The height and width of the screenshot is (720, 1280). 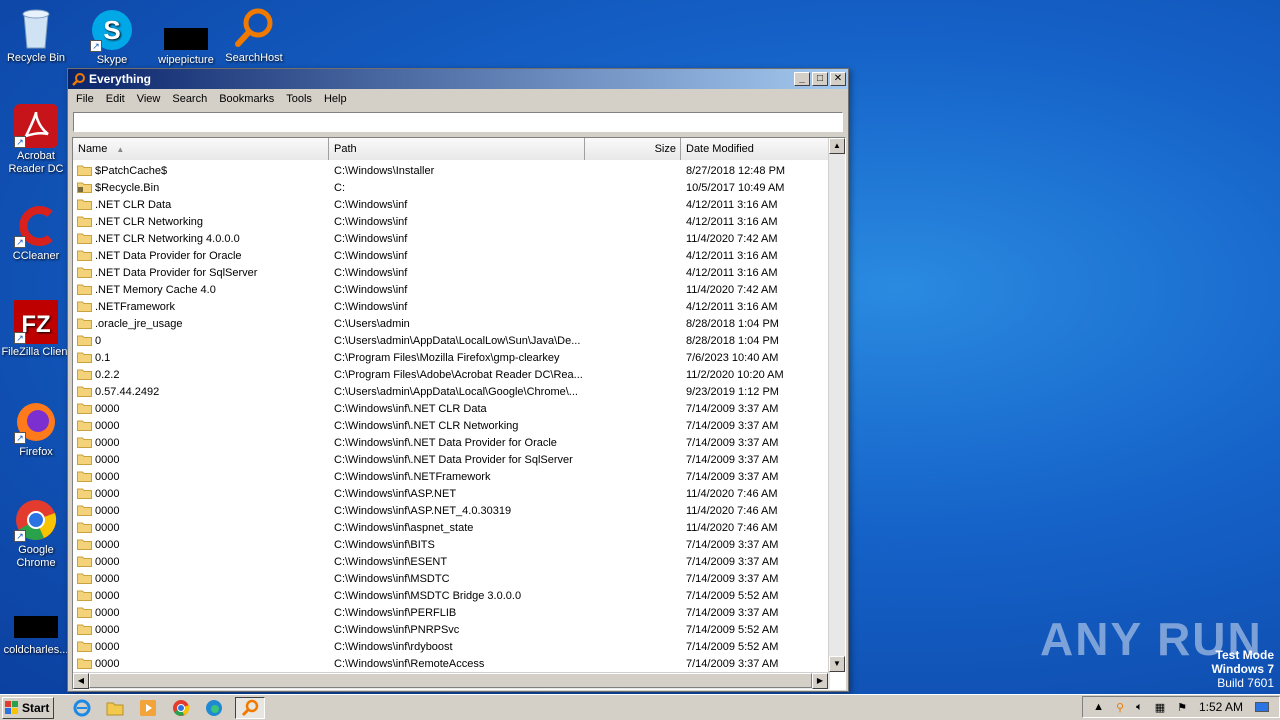 I want to click on network-icon: ▦, so click(x=1160, y=707).